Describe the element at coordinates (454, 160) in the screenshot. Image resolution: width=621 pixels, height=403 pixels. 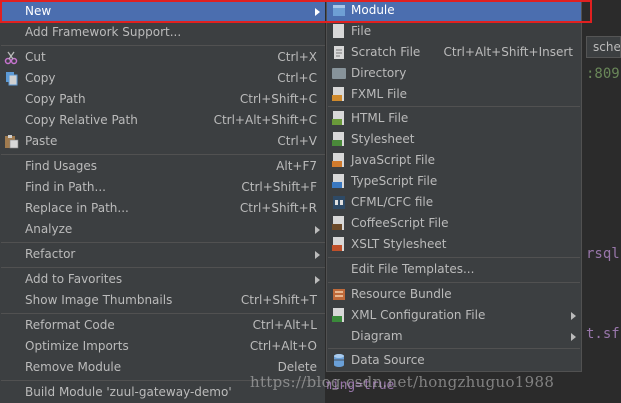
I see `submenu-item-javascript-file: JavaScript File` at that location.